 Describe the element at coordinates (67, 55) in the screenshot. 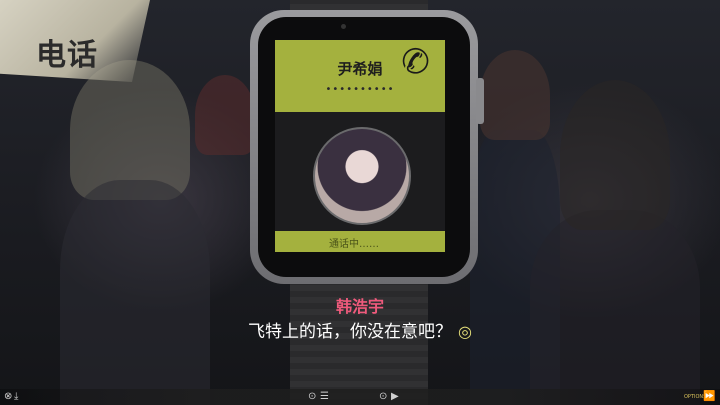

I see `phone-badge-label: 电话` at that location.